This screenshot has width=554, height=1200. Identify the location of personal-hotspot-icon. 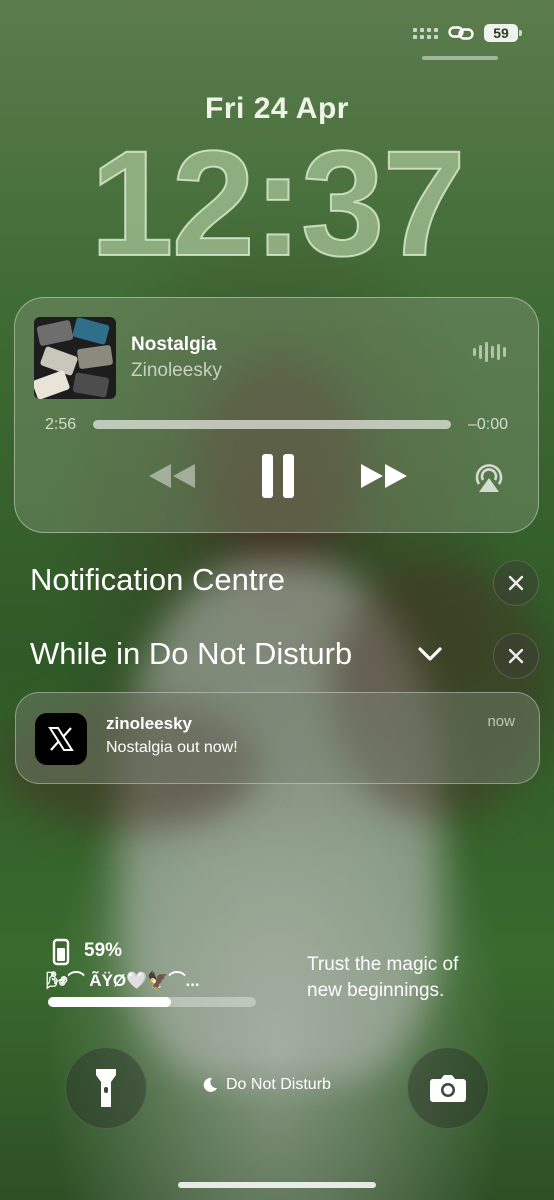
(461, 33).